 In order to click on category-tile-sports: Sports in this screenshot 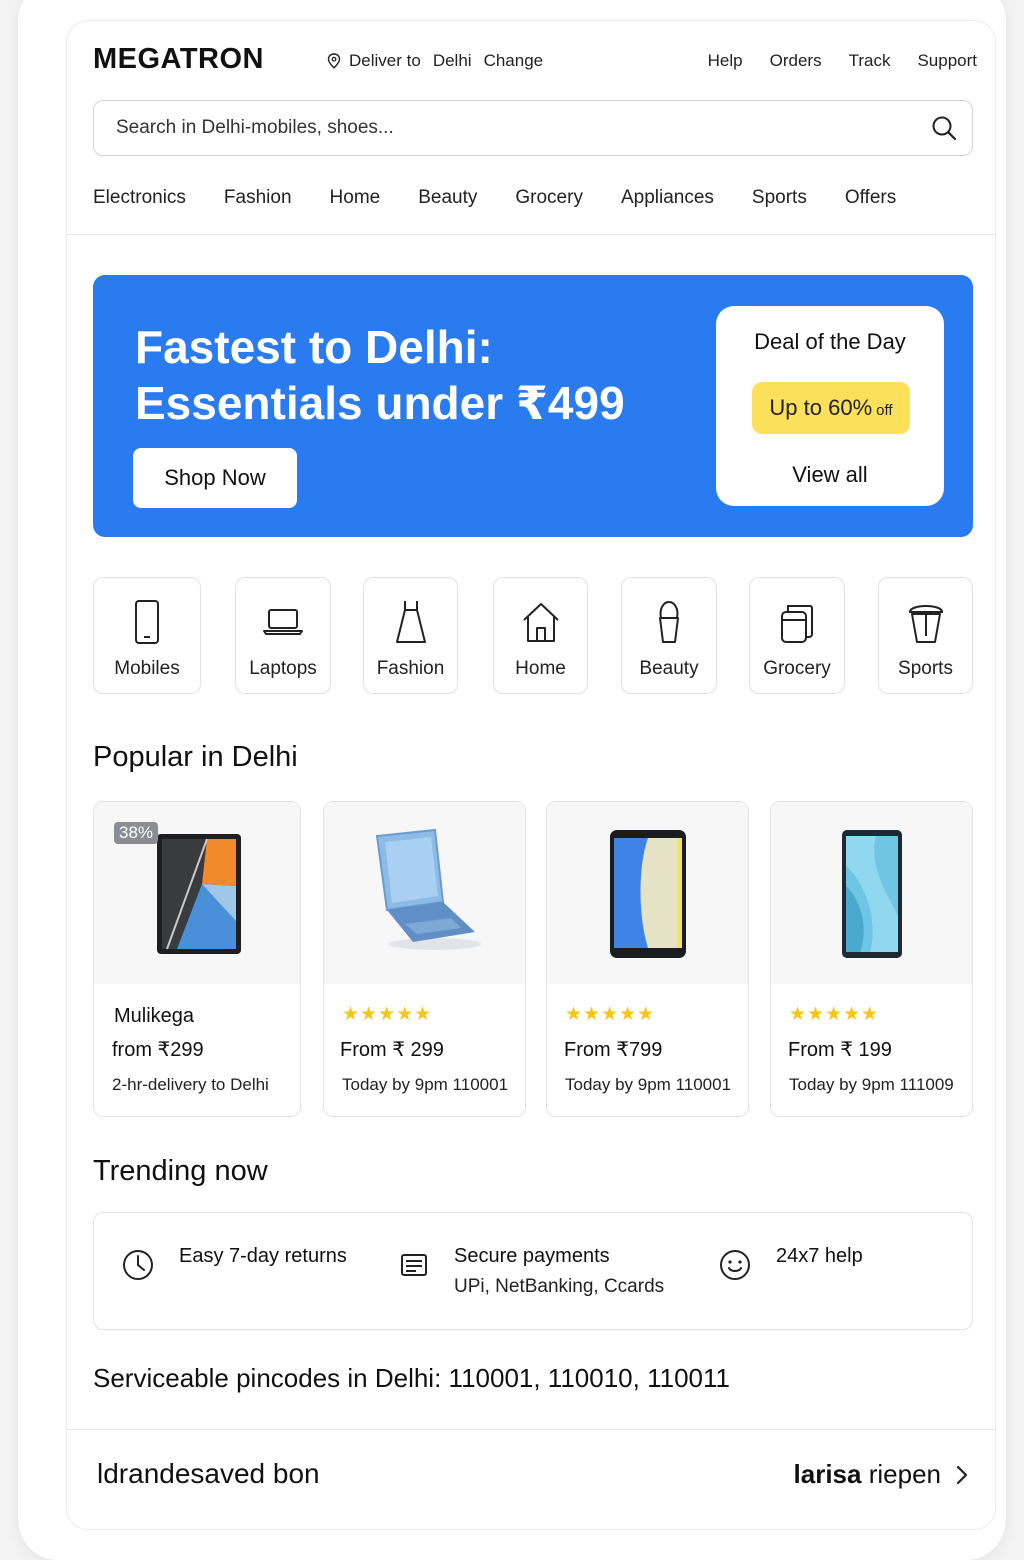, I will do `click(925, 635)`.